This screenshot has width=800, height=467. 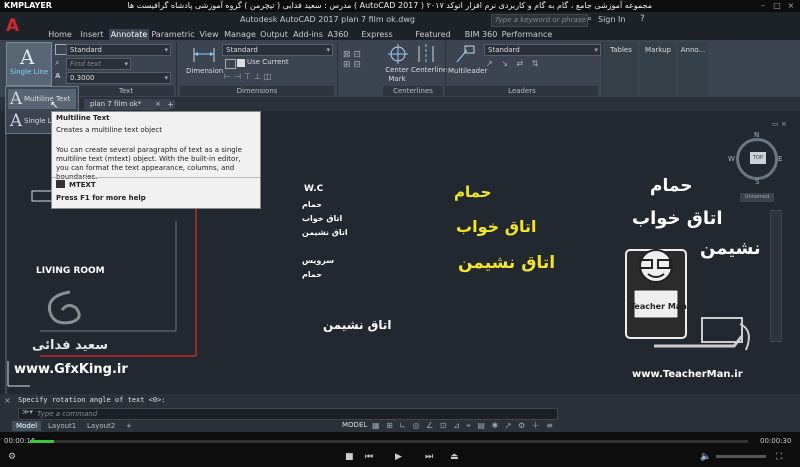 I want to click on seek-bar, so click(x=389, y=441).